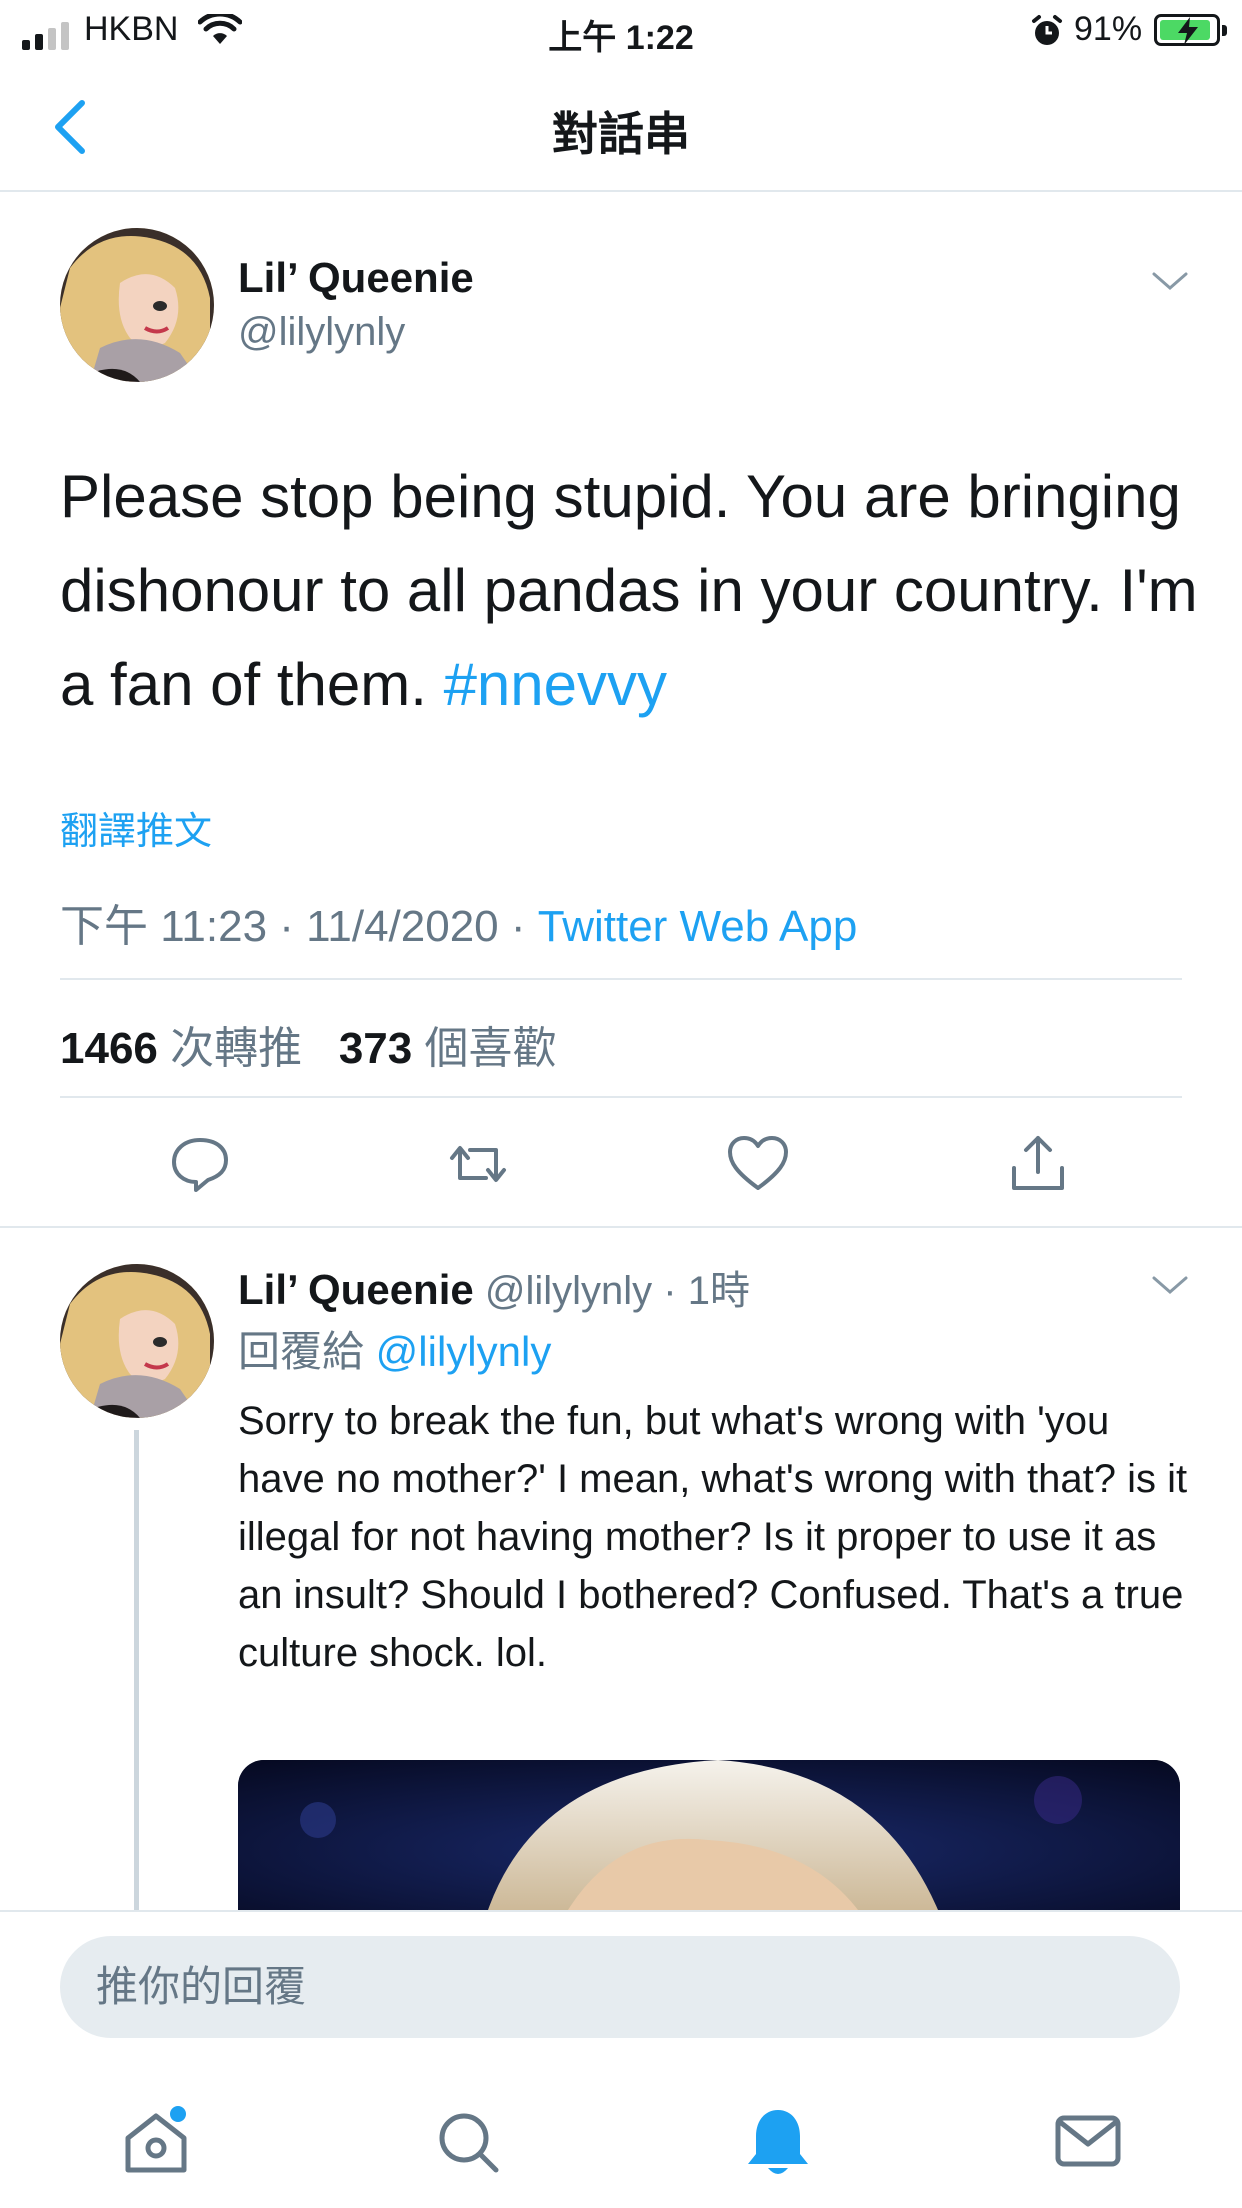  Describe the element at coordinates (1170, 281) in the screenshot. I see `chevron-down-icon` at that location.